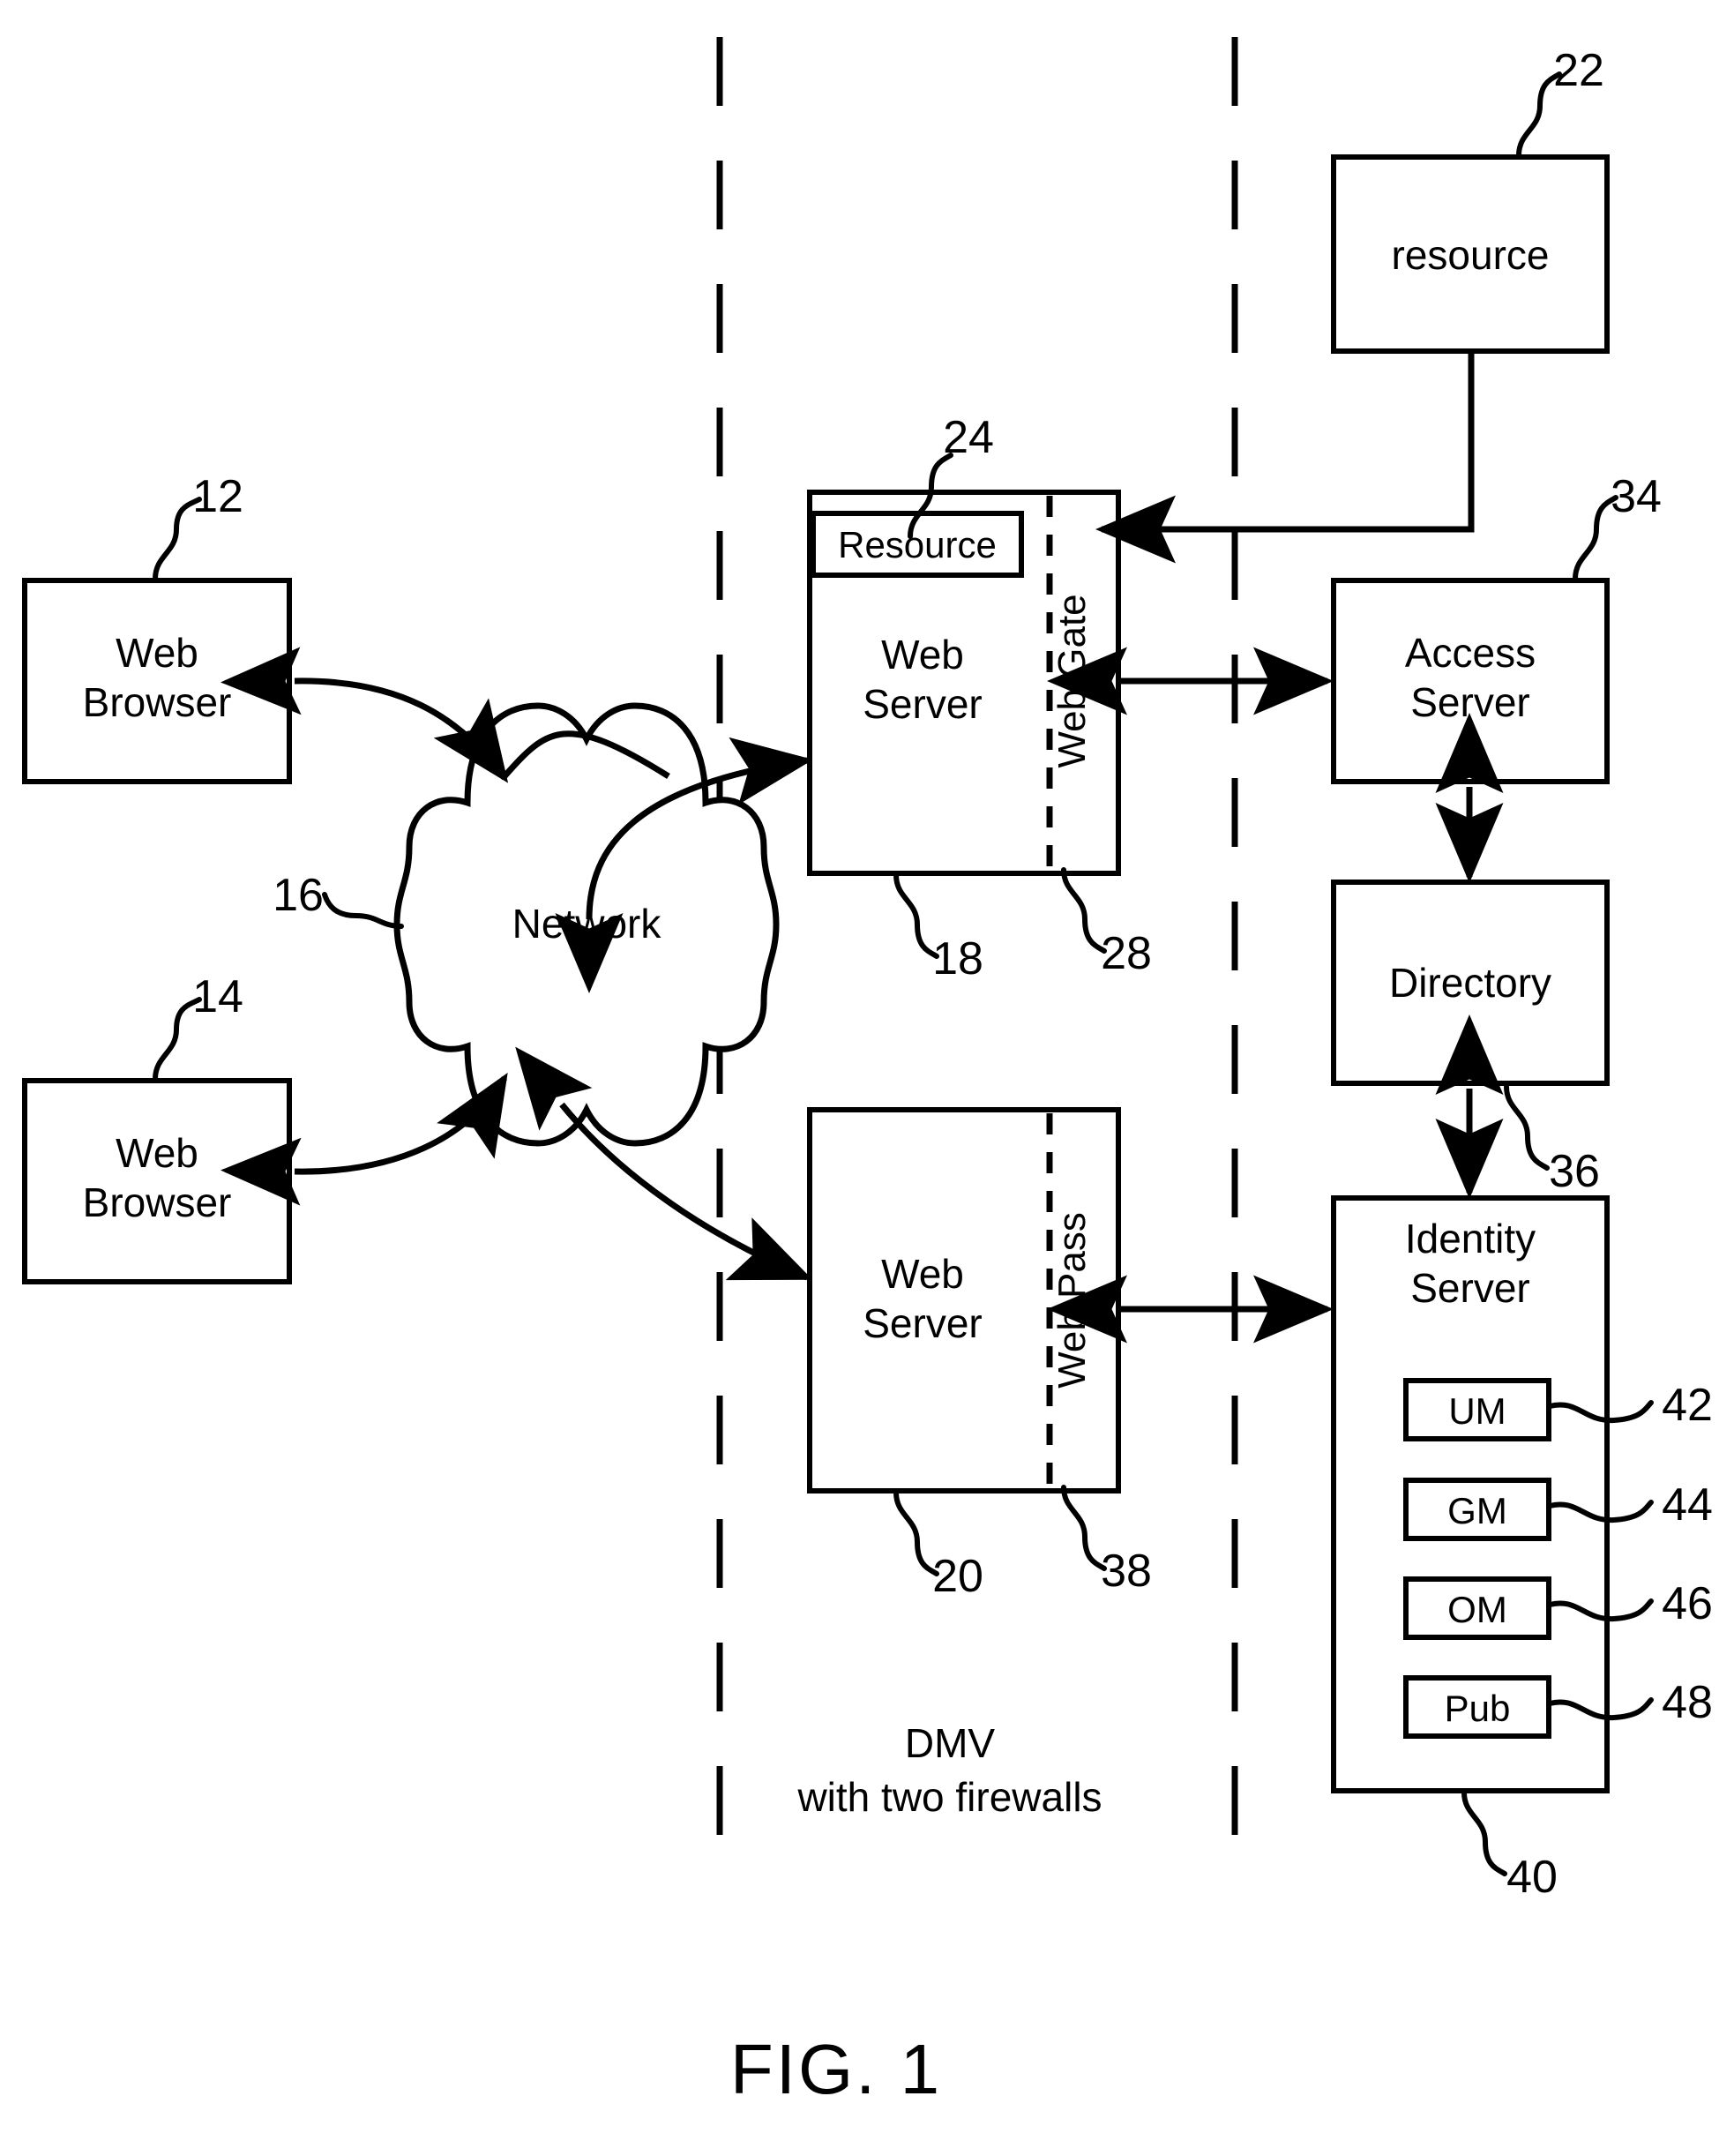  What do you see at coordinates (1072, 1300) in the screenshot?
I see `web-pass-label: Web Pass` at bounding box center [1072, 1300].